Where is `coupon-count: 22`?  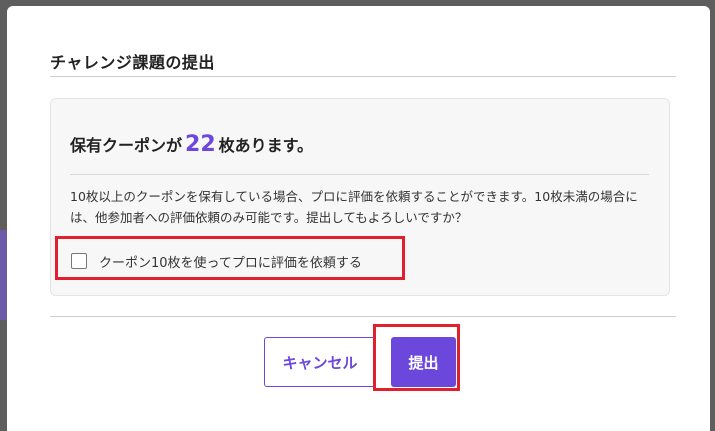 coupon-count: 22 is located at coordinates (200, 144).